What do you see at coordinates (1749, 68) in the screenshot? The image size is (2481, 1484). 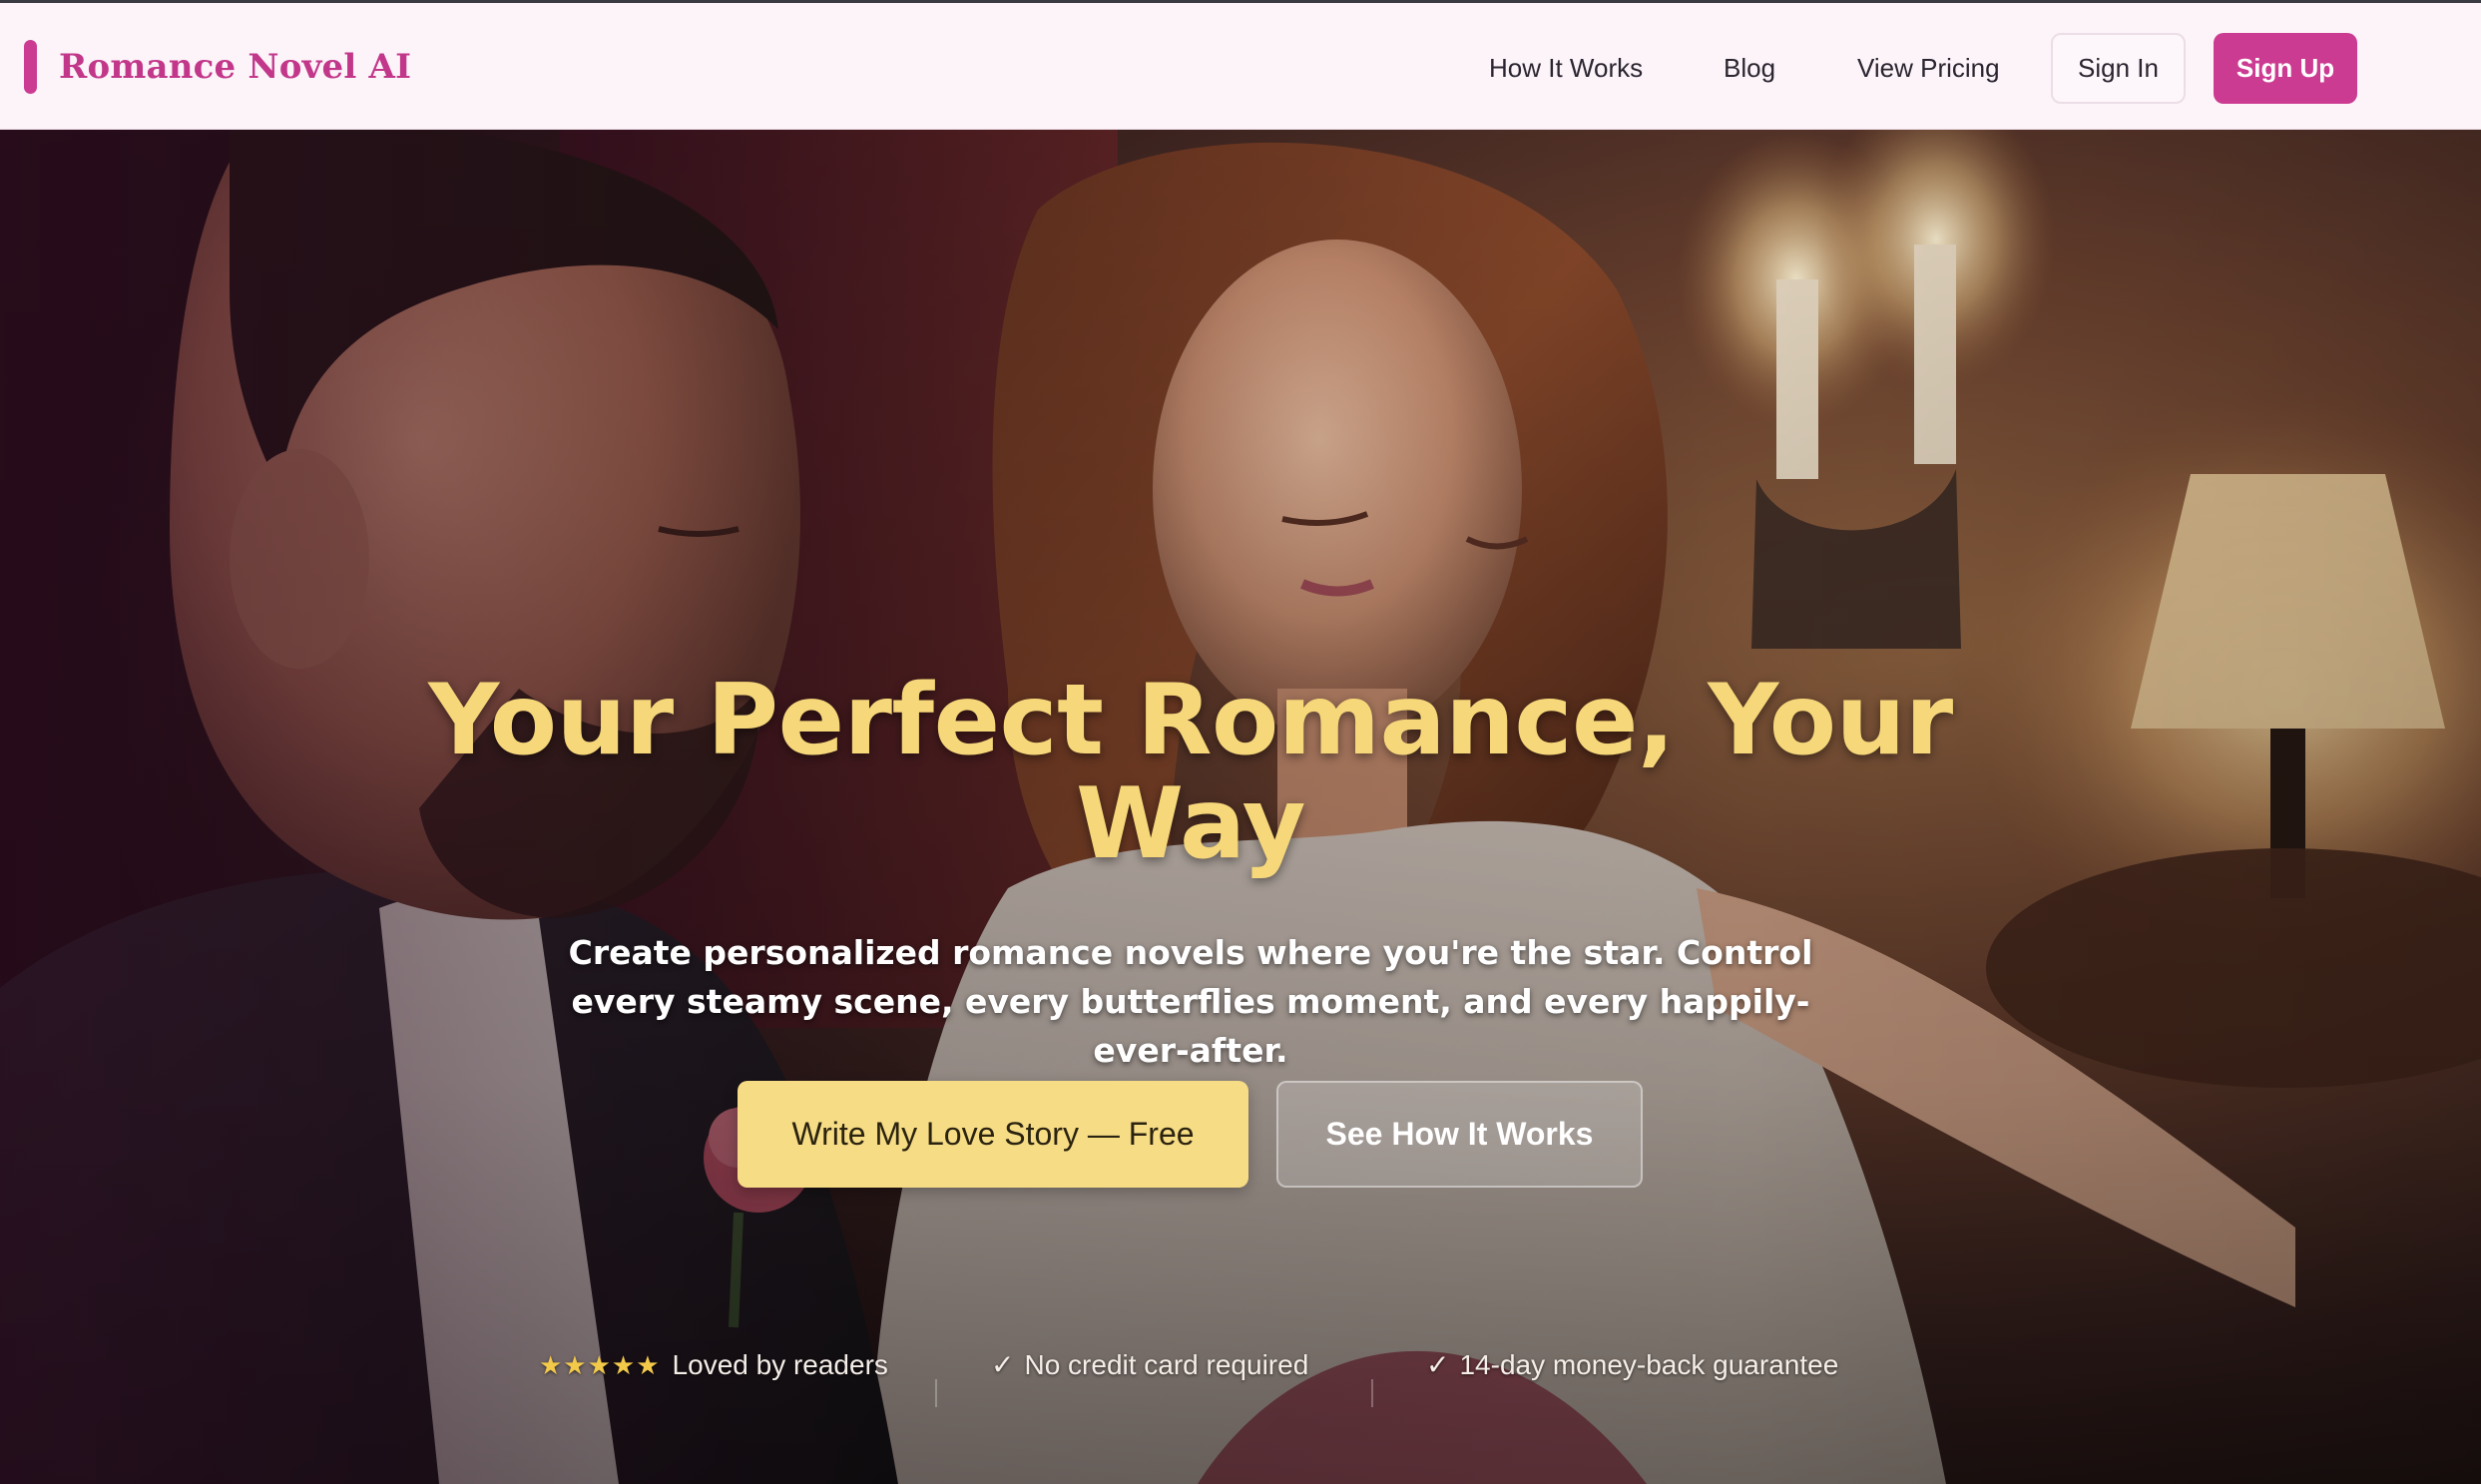 I see `nav-link-blog: Blog` at bounding box center [1749, 68].